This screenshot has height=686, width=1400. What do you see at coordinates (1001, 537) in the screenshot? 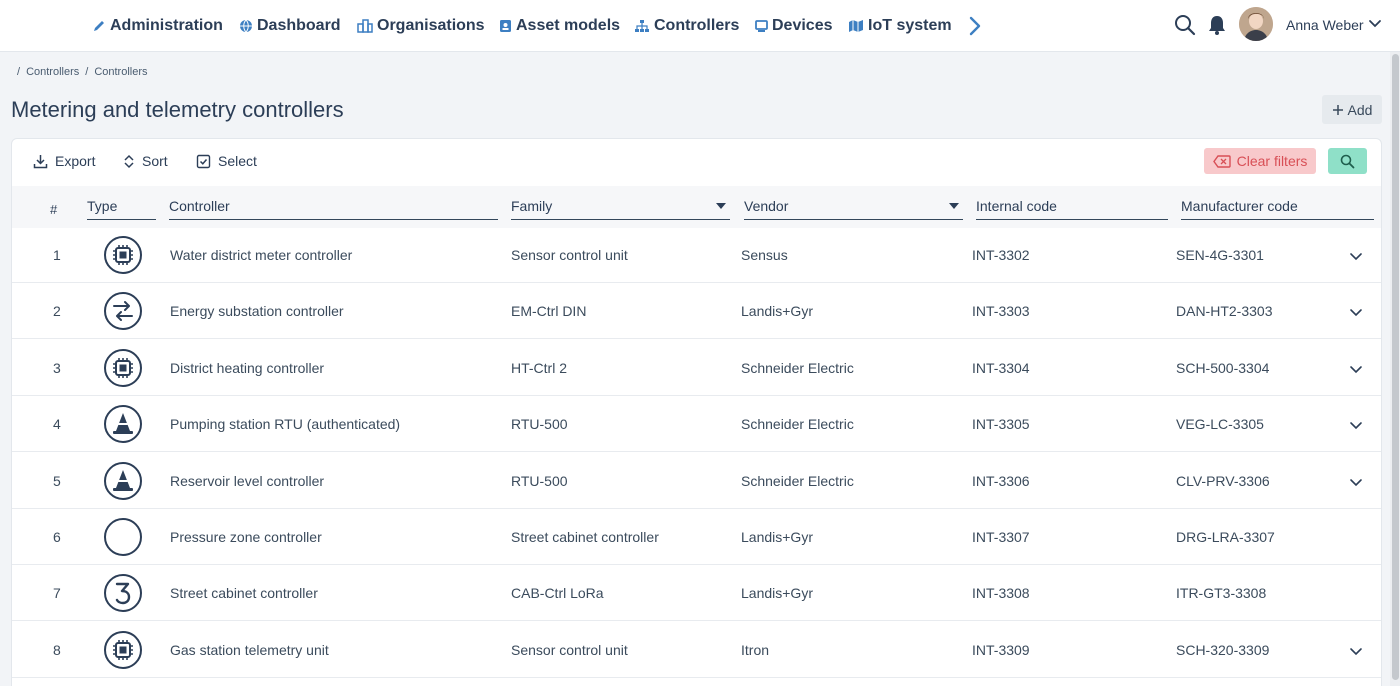
I see `internal-code-value: INT-3307` at bounding box center [1001, 537].